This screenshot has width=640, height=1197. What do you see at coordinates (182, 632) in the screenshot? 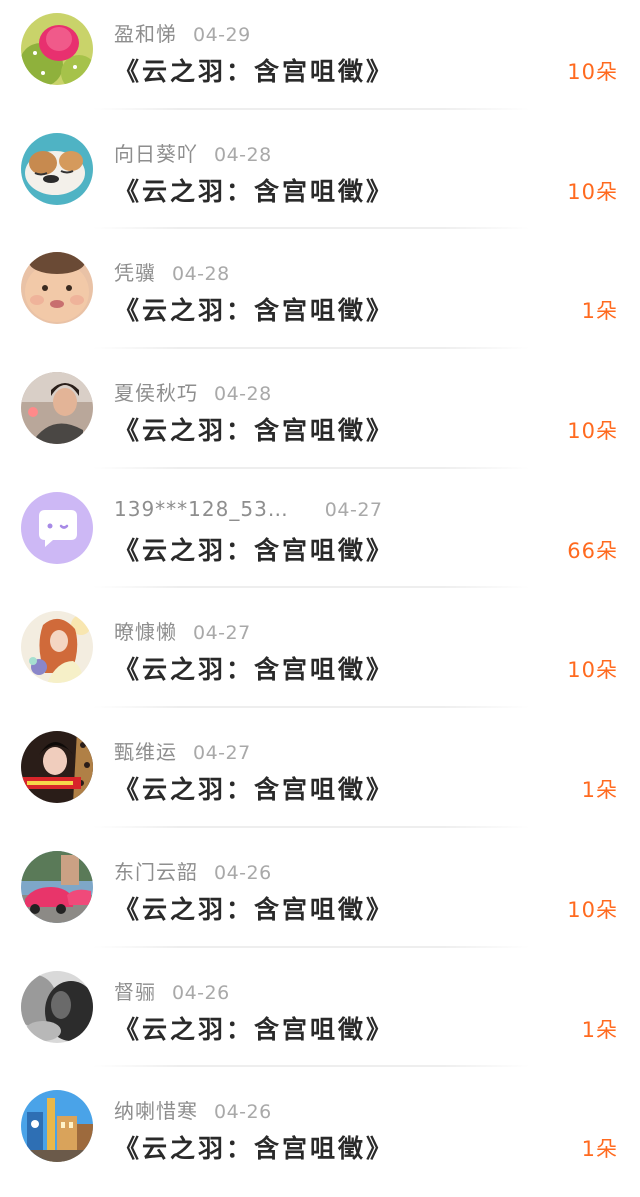
I see `user-name: 暸慷懒 04-27` at bounding box center [182, 632].